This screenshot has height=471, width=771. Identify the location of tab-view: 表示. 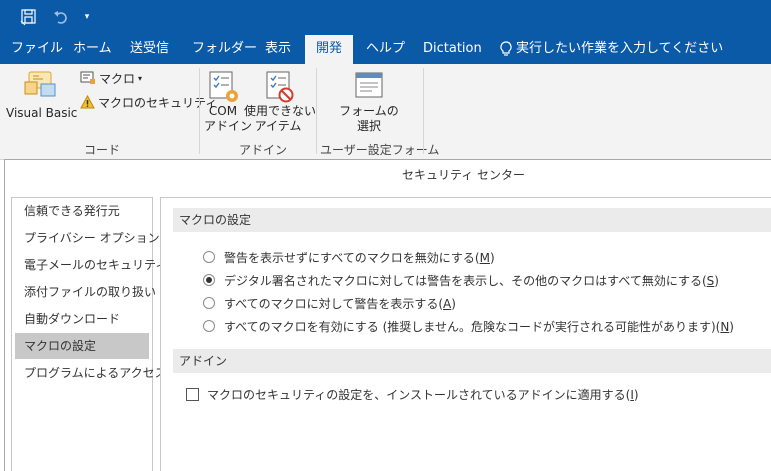
(278, 49).